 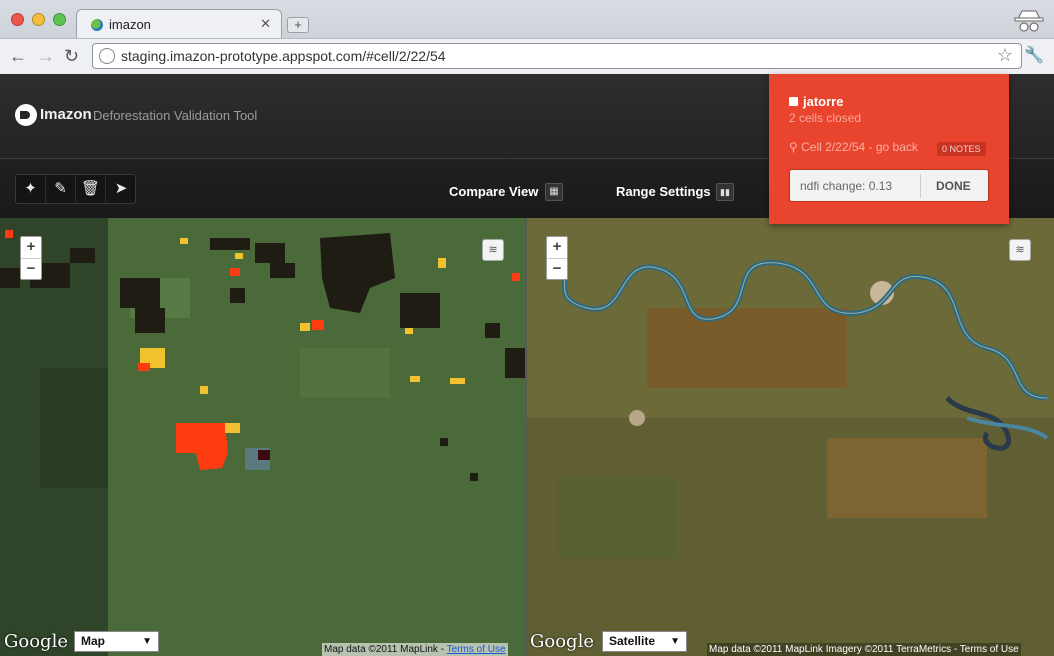 What do you see at coordinates (527, 19) in the screenshot?
I see `tab-strip: imazon ✕ +` at bounding box center [527, 19].